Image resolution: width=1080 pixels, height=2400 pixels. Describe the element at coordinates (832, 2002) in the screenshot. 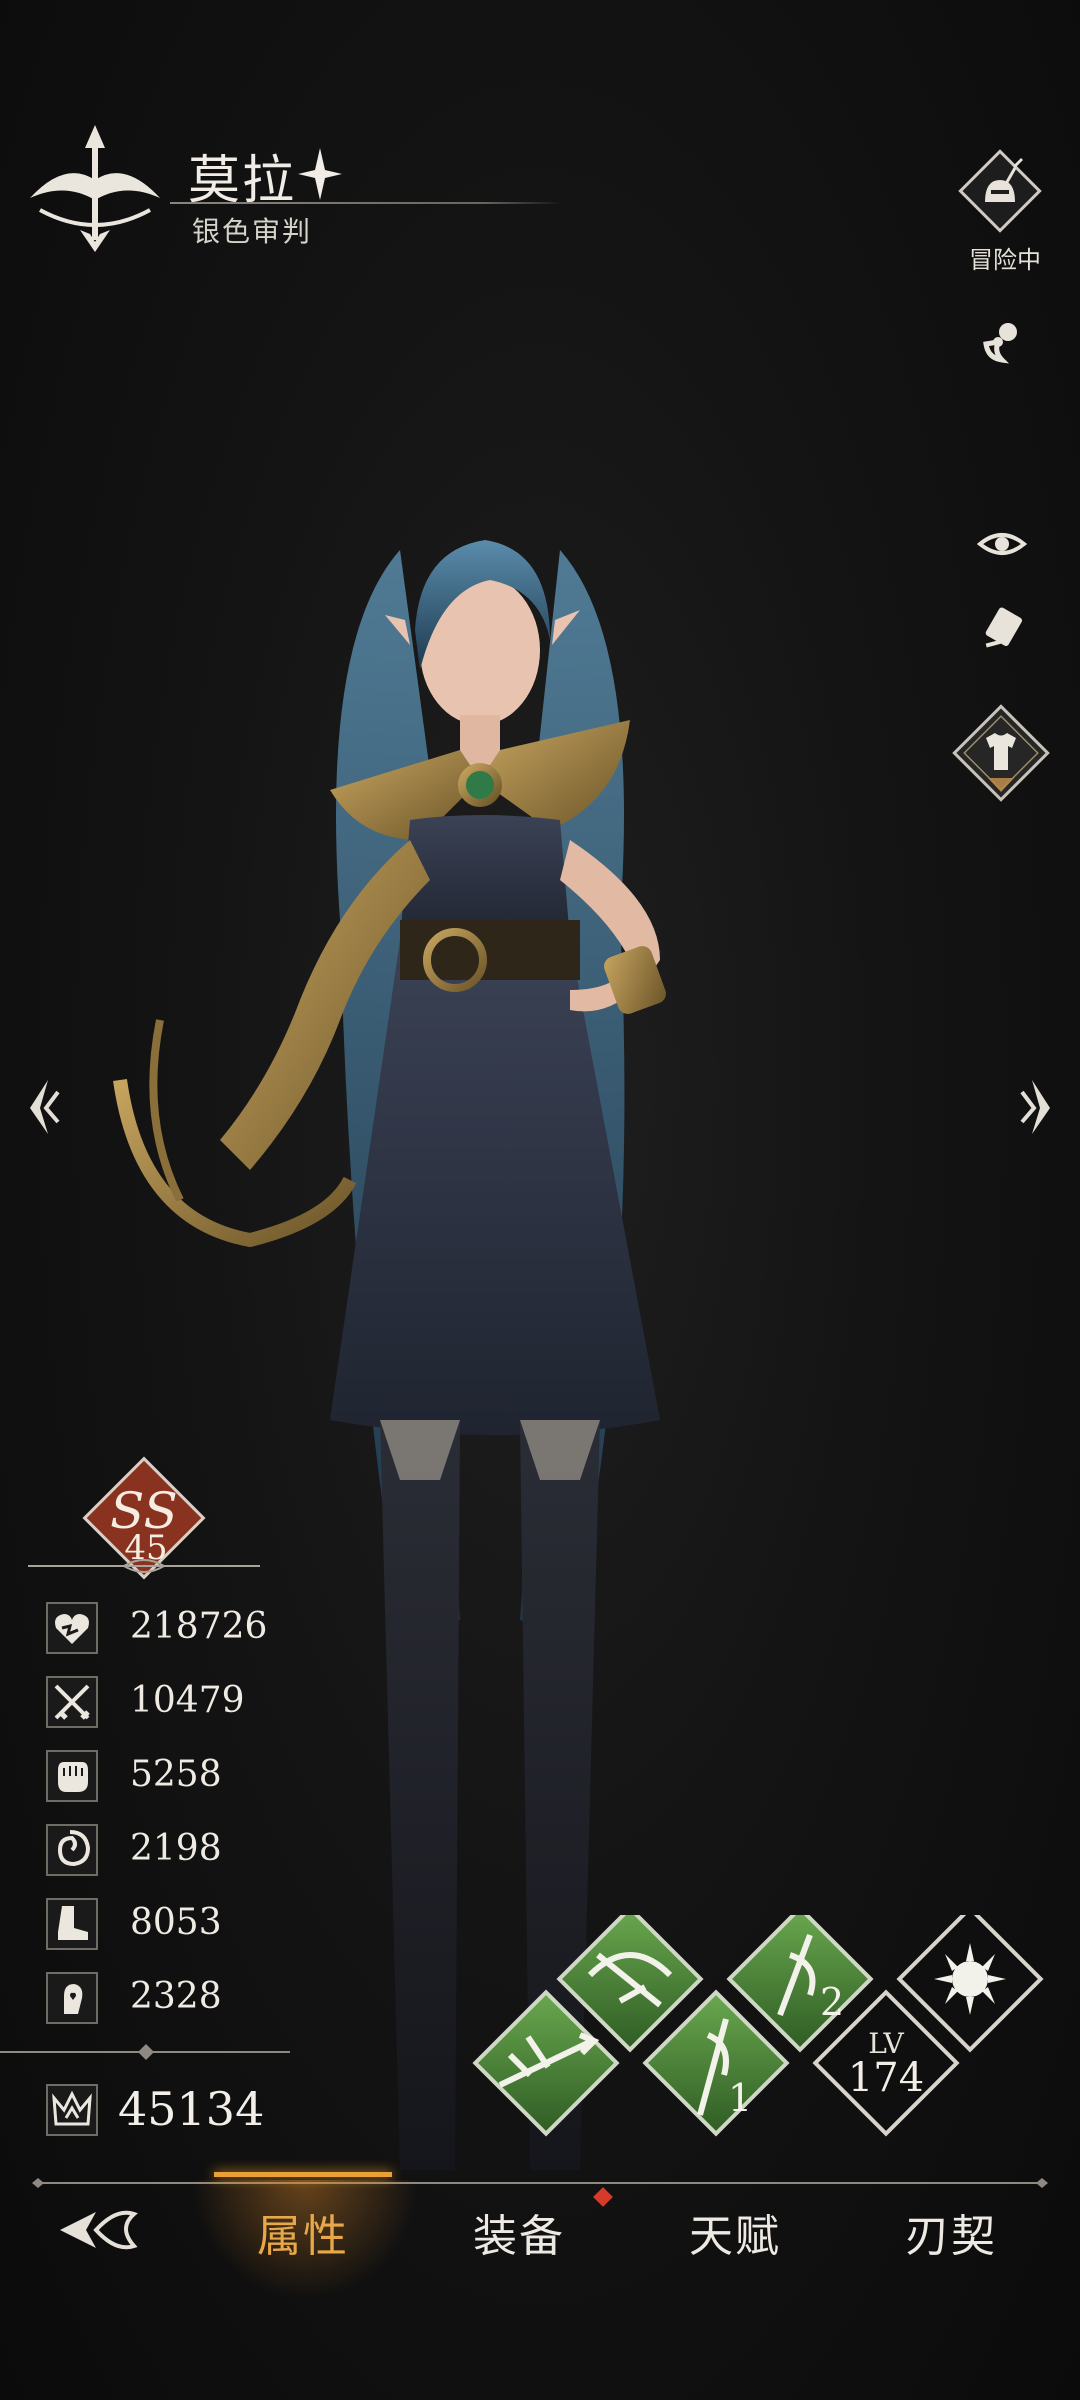

I see `svg-text: 2` at that location.